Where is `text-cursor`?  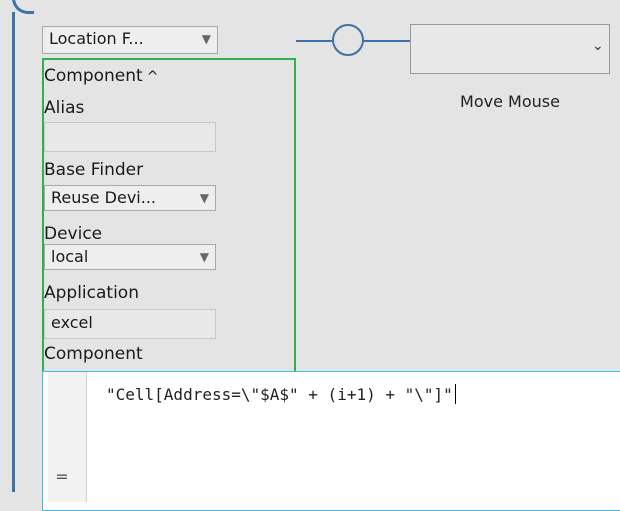
text-cursor is located at coordinates (455, 394).